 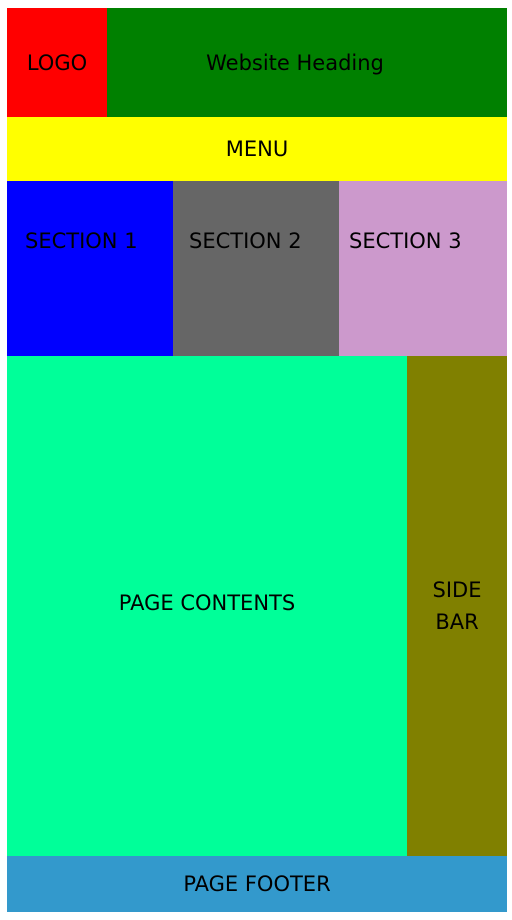 What do you see at coordinates (245, 241) in the screenshot?
I see `section-2-label: SECTION 2` at bounding box center [245, 241].